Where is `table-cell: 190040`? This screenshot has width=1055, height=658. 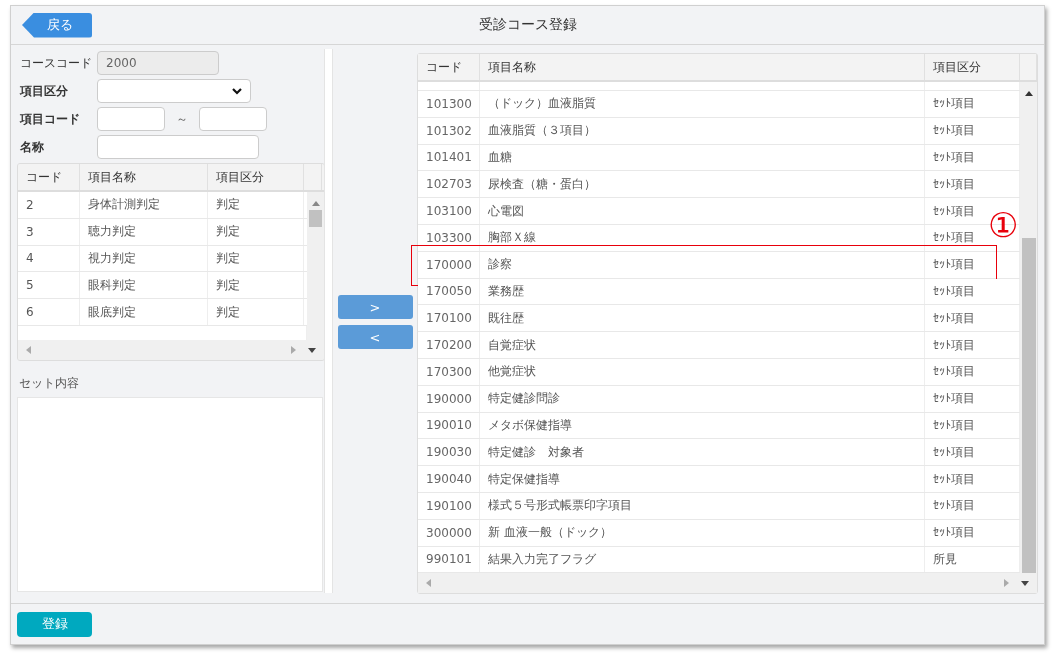
table-cell: 190040 is located at coordinates (449, 479).